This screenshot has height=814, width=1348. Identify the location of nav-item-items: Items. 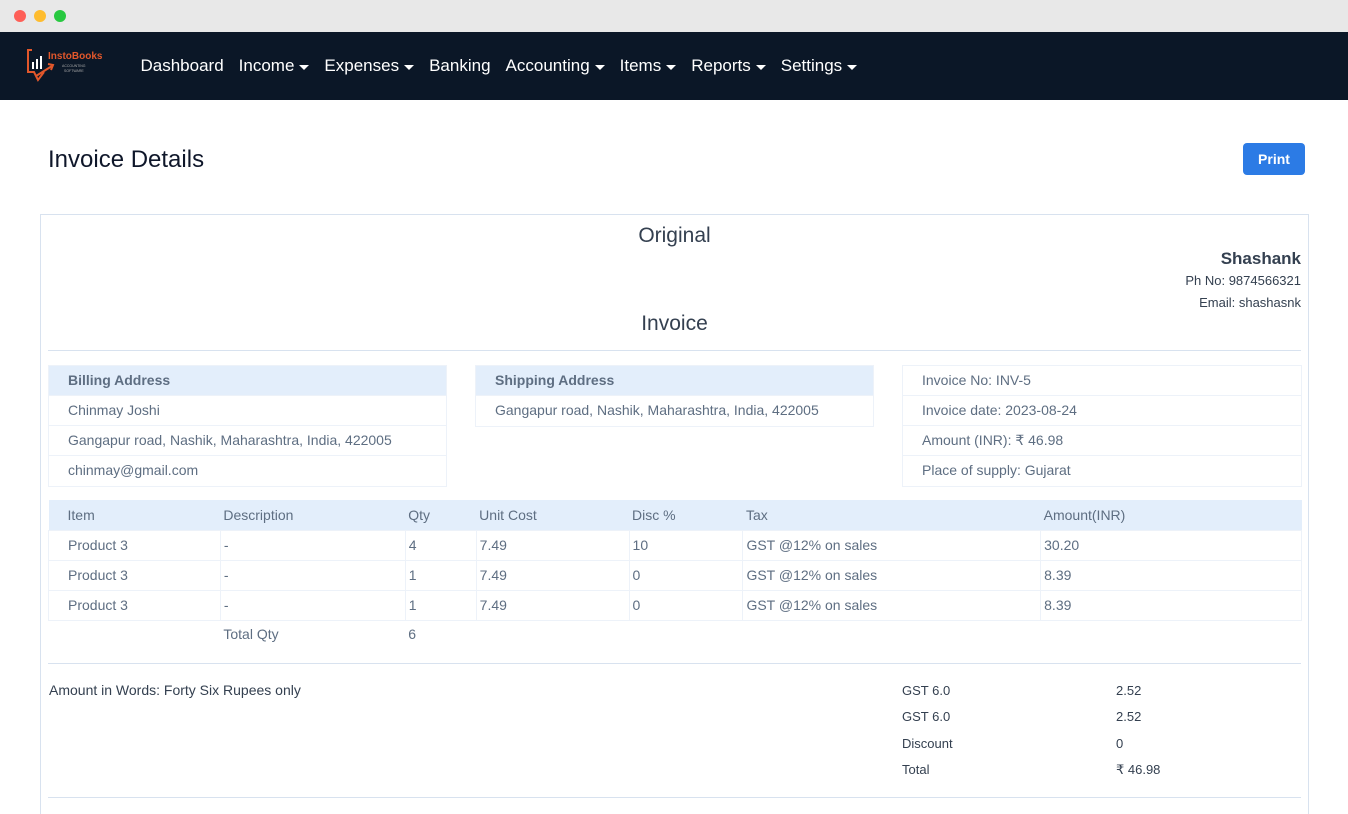
(648, 66).